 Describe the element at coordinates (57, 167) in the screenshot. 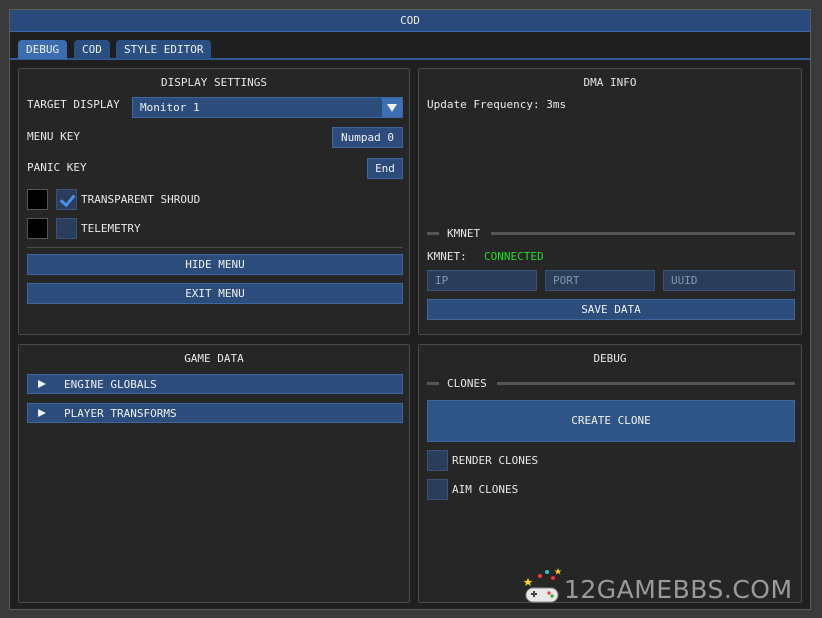

I see `panic-key-label: PANIC KEY` at that location.